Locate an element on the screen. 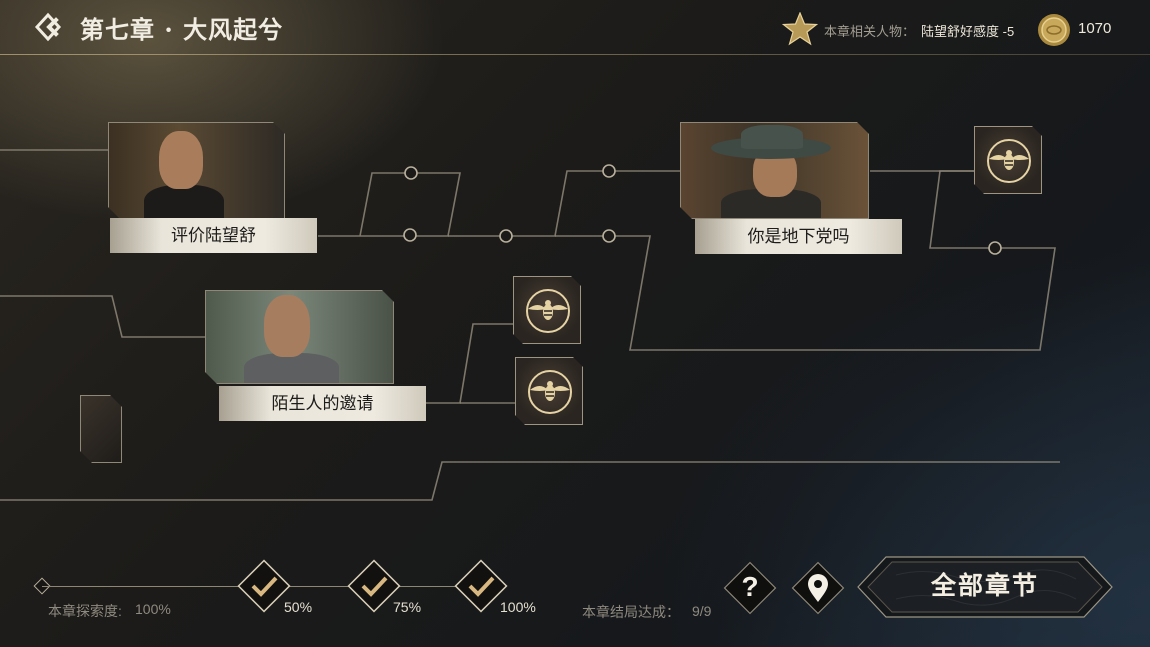 The width and height of the screenshot is (1150, 647). affinity-value: 陆望舒好感度 -5 is located at coordinates (968, 31).